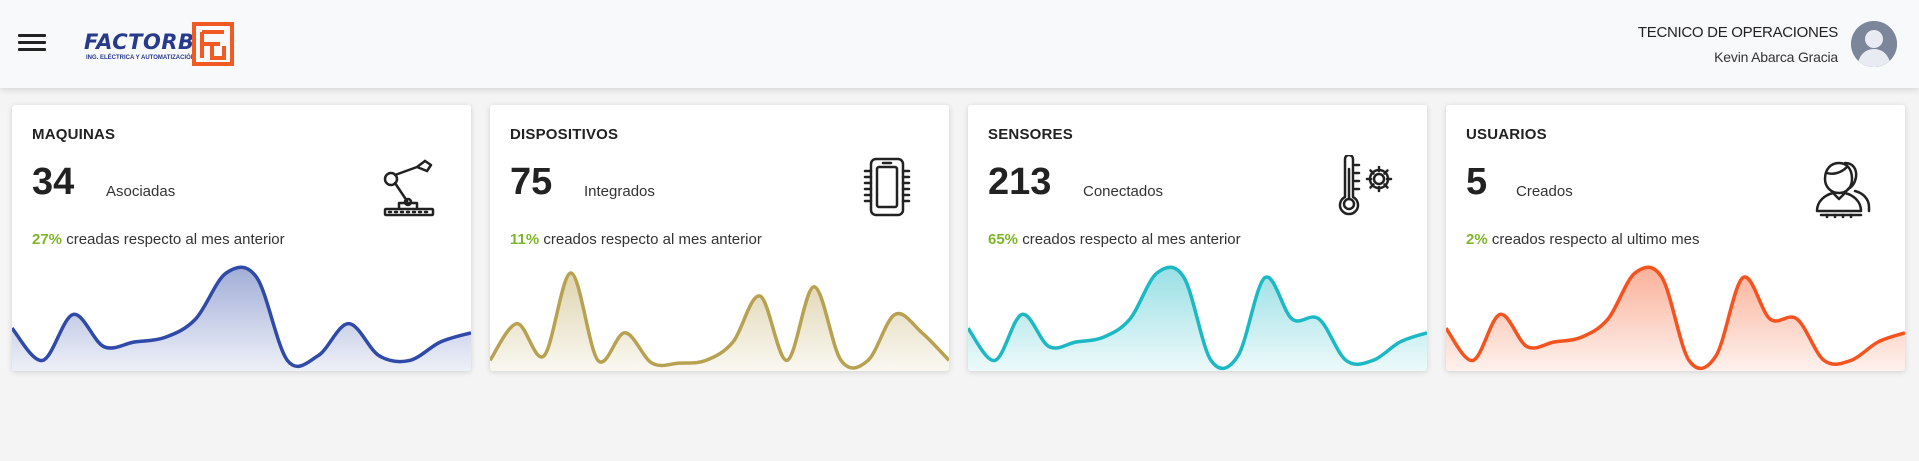 This screenshot has height=461, width=1919. I want to click on card-title: USUARIOS, so click(1506, 134).